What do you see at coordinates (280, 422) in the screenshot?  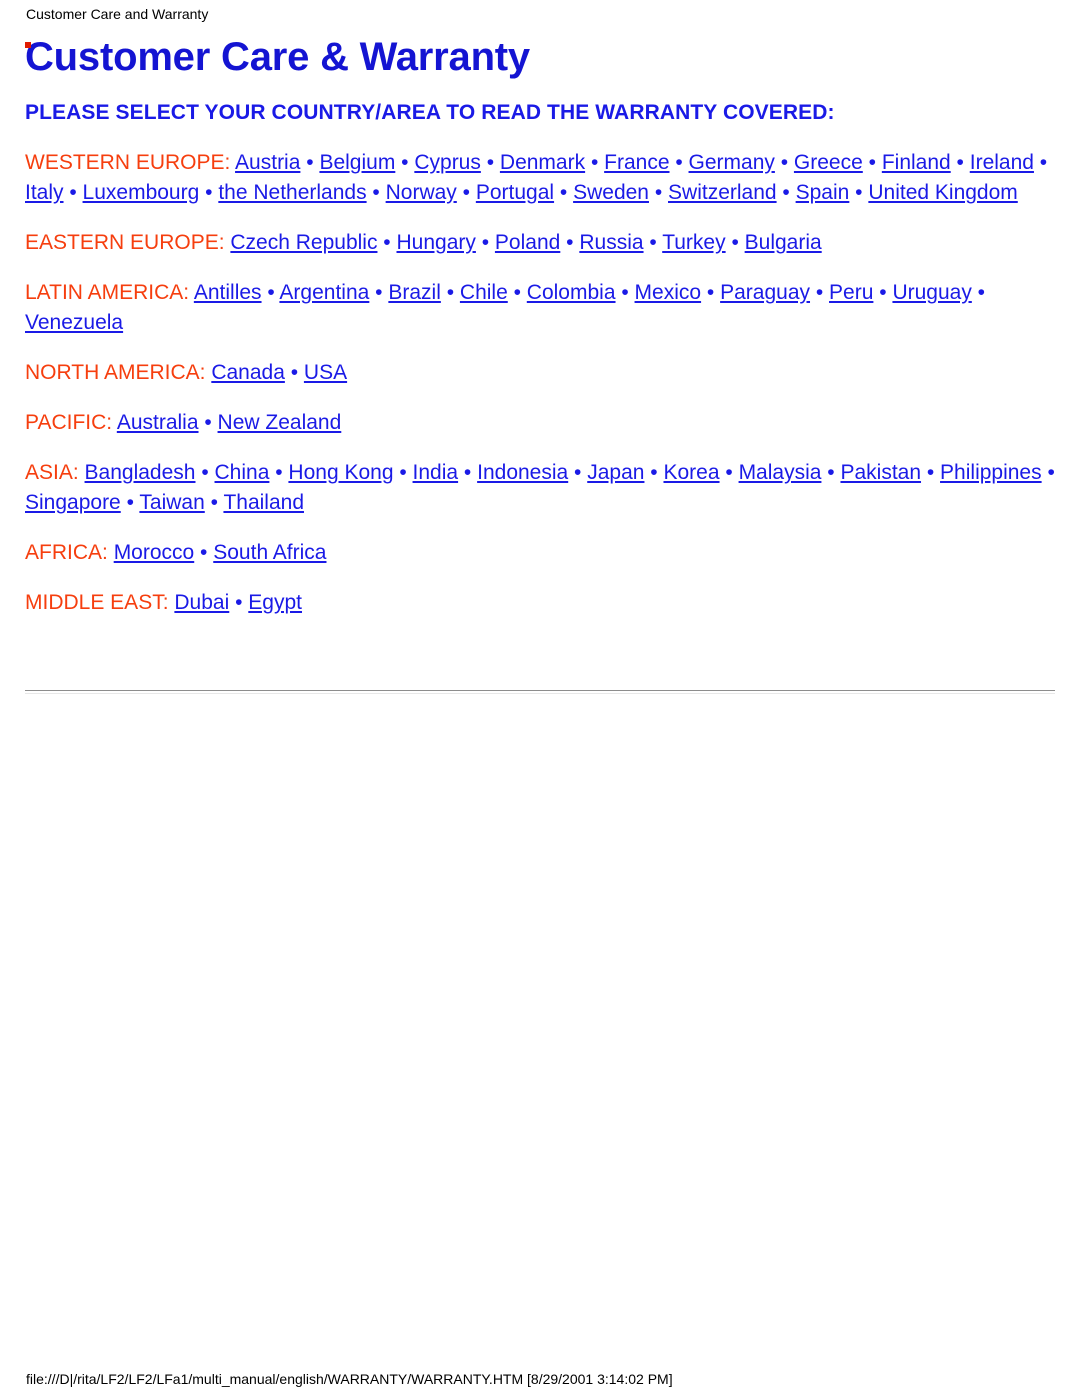 I see `country-link: New Zealand` at bounding box center [280, 422].